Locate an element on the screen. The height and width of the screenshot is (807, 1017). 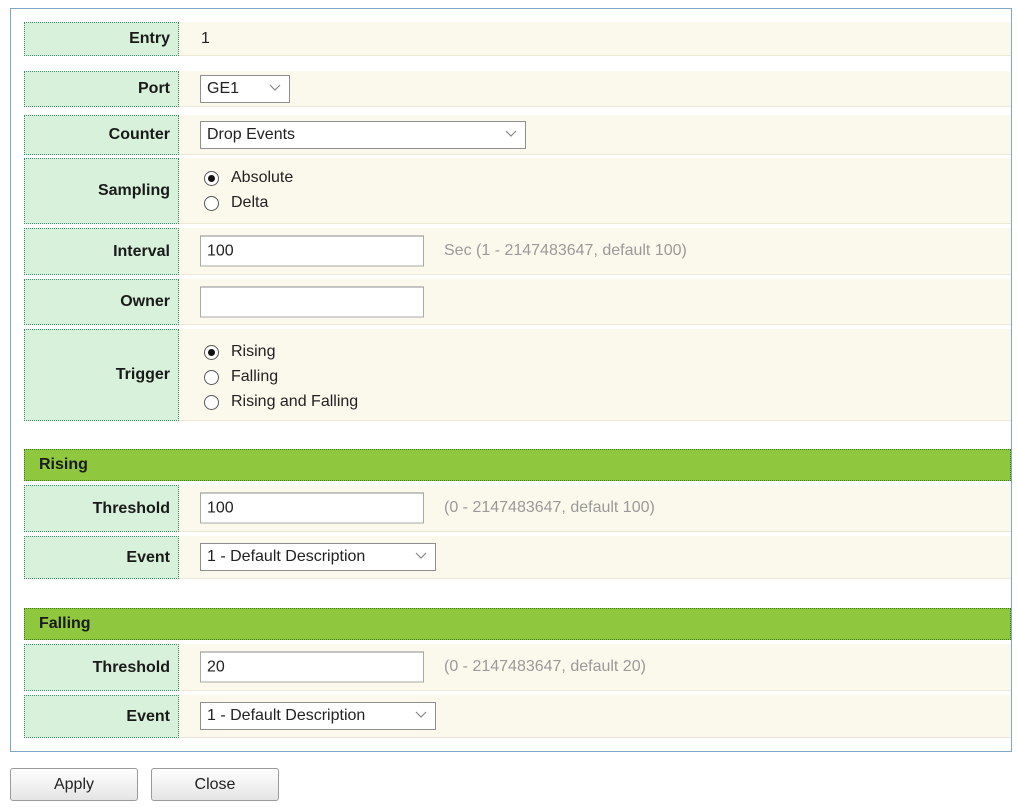
rising-event-select-value: 1 - Default Description is located at coordinates (286, 556).